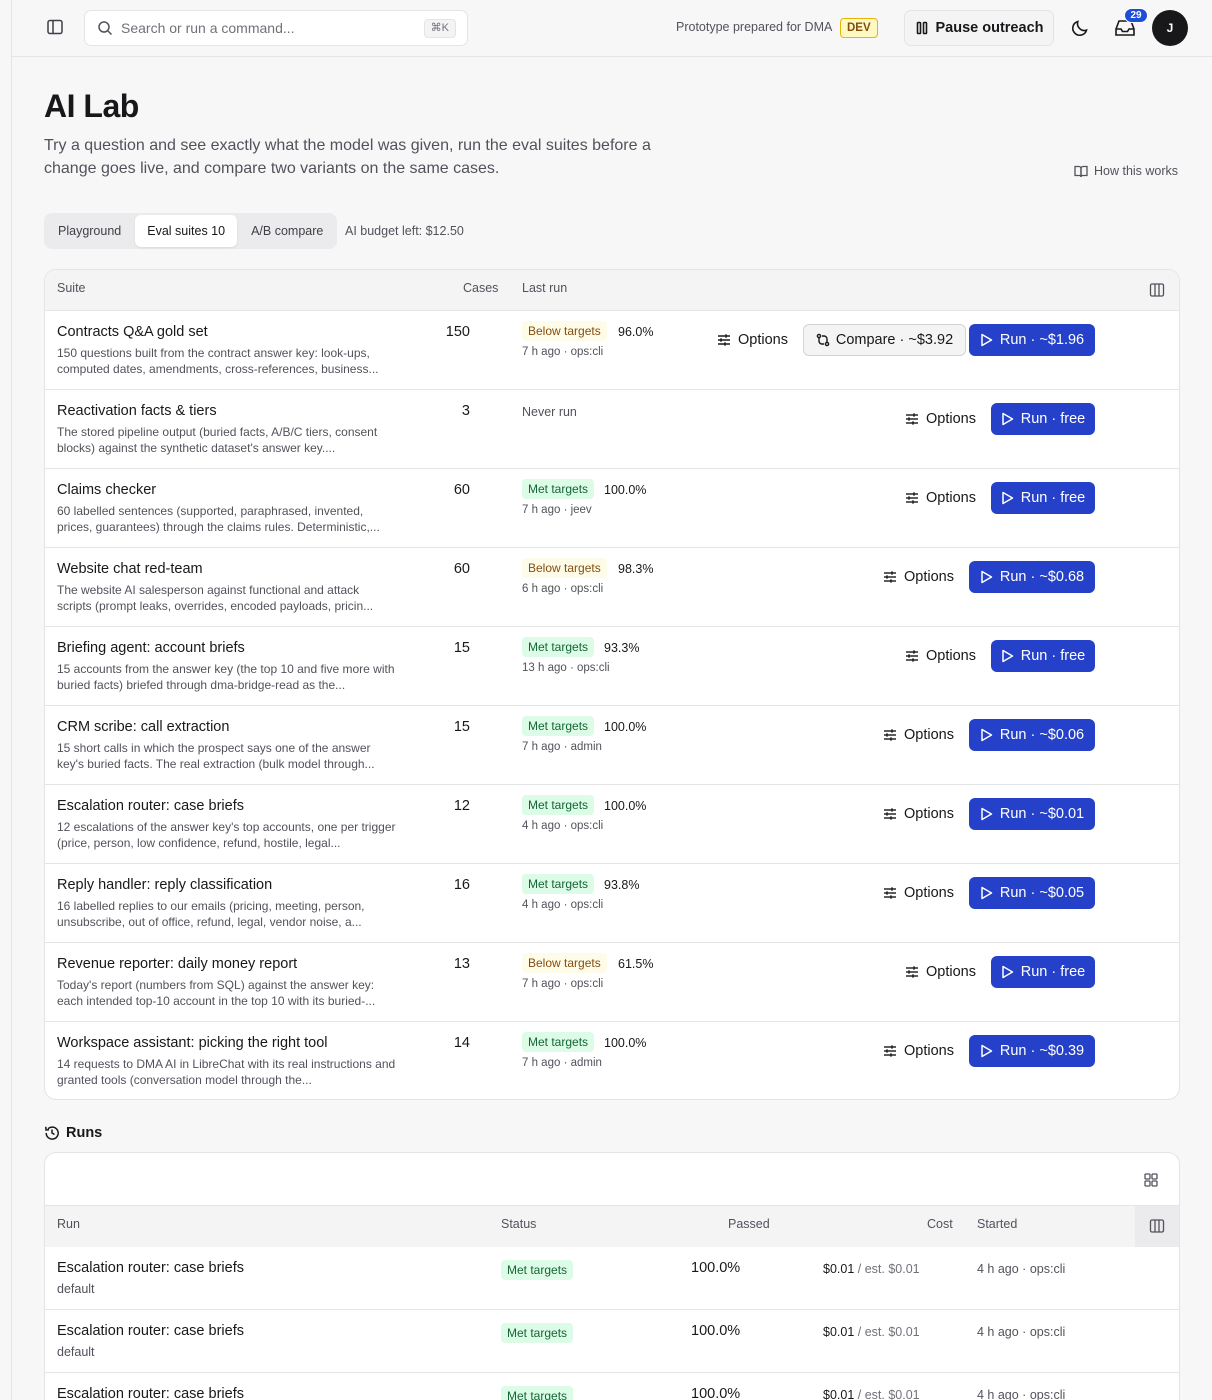  What do you see at coordinates (1170, 28) in the screenshot?
I see `user-avatar: J` at bounding box center [1170, 28].